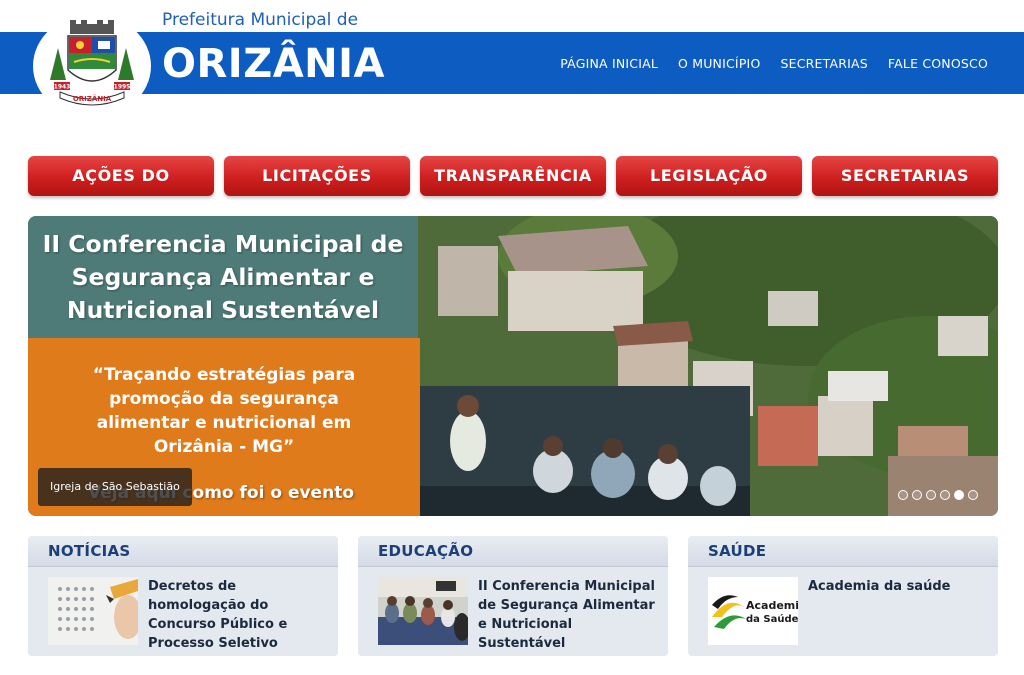 The width and height of the screenshot is (1024, 675). Describe the element at coordinates (843, 551) in the screenshot. I see `health-heading: SAÚDE` at that location.